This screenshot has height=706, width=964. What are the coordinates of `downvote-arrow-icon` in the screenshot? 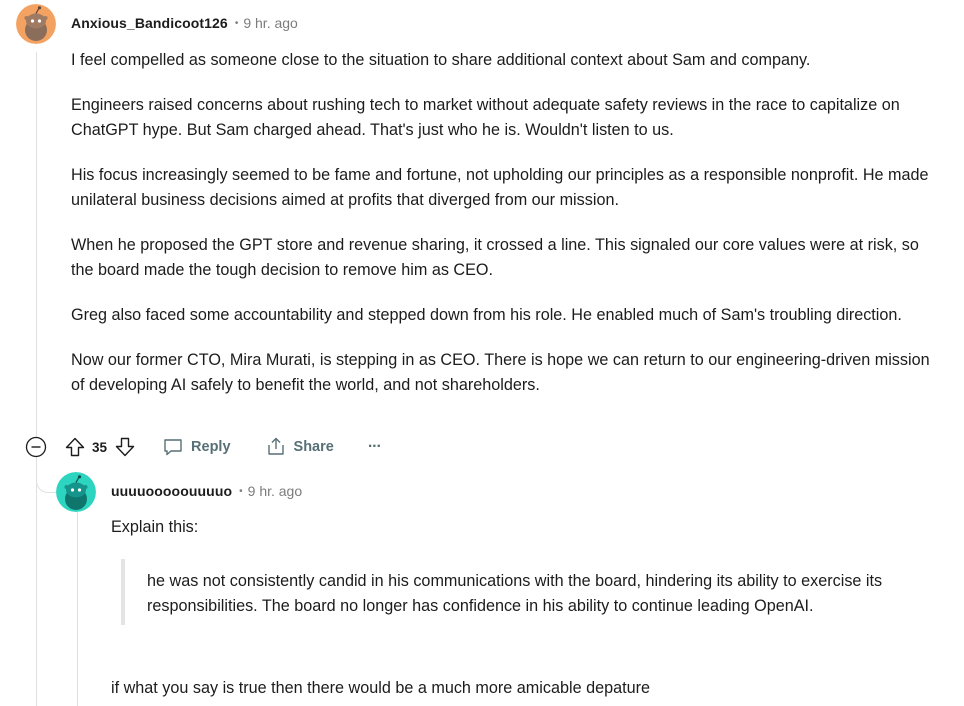 It's located at (125, 447).